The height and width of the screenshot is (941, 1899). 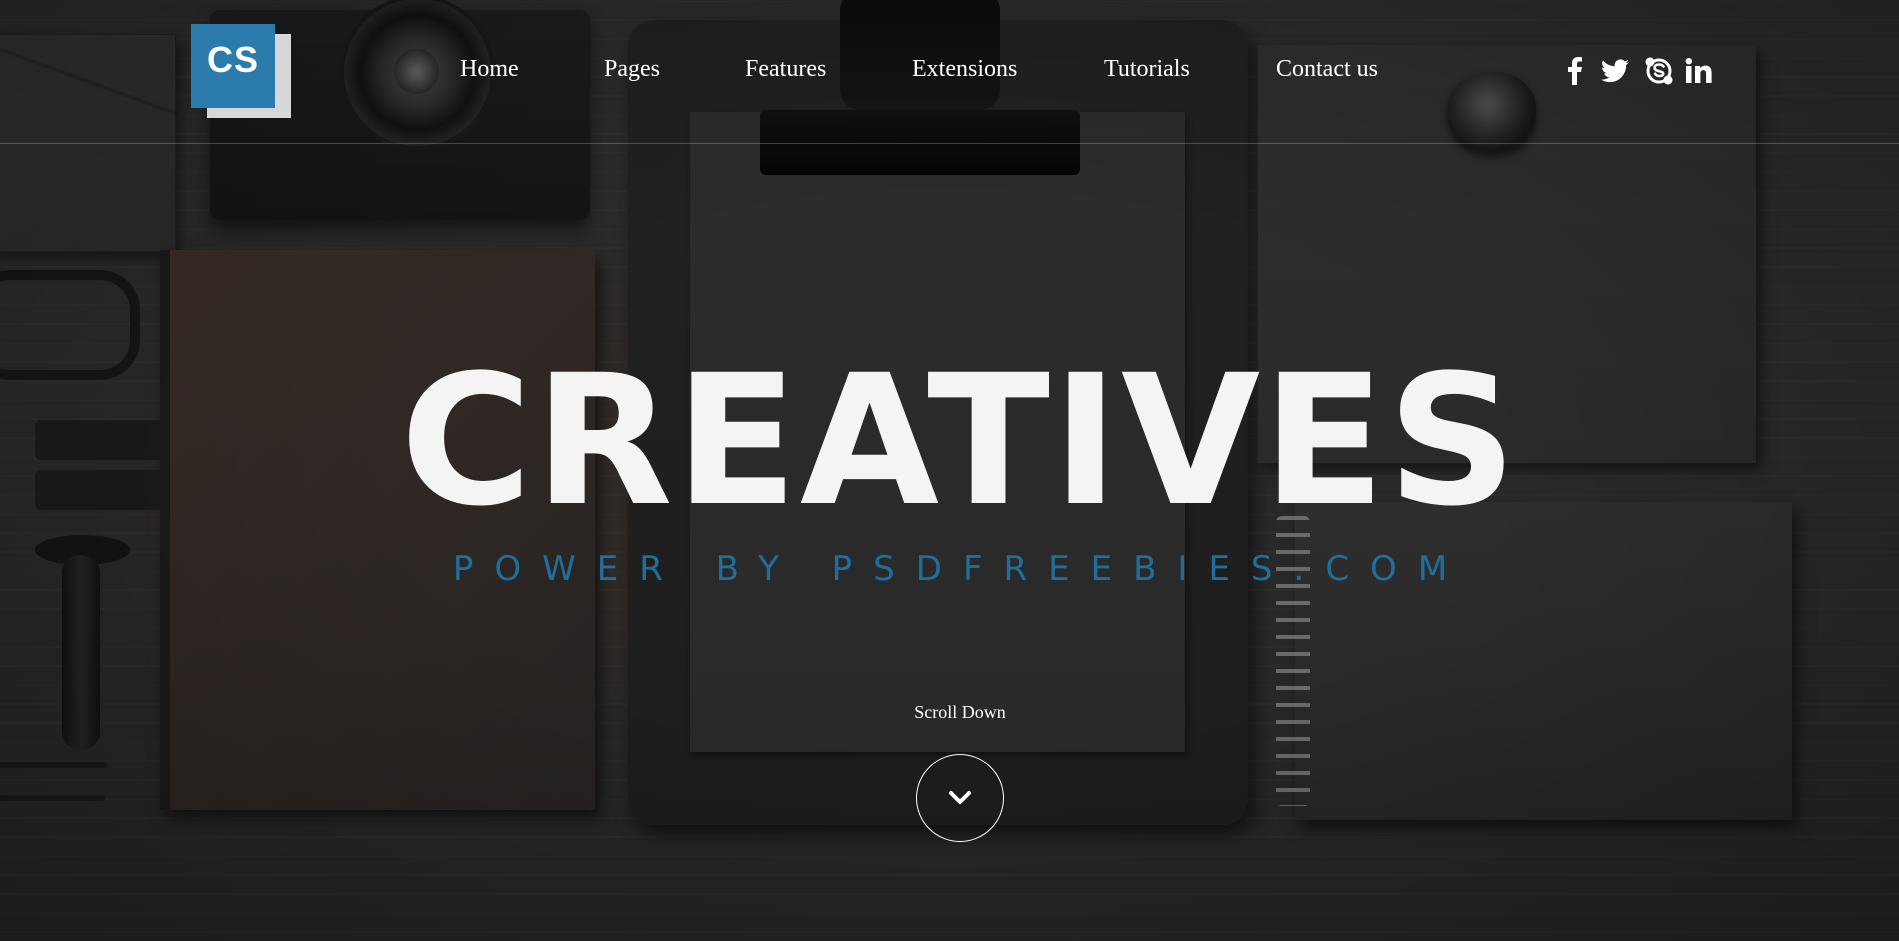 What do you see at coordinates (1699, 71) in the screenshot?
I see `linkedin-icon` at bounding box center [1699, 71].